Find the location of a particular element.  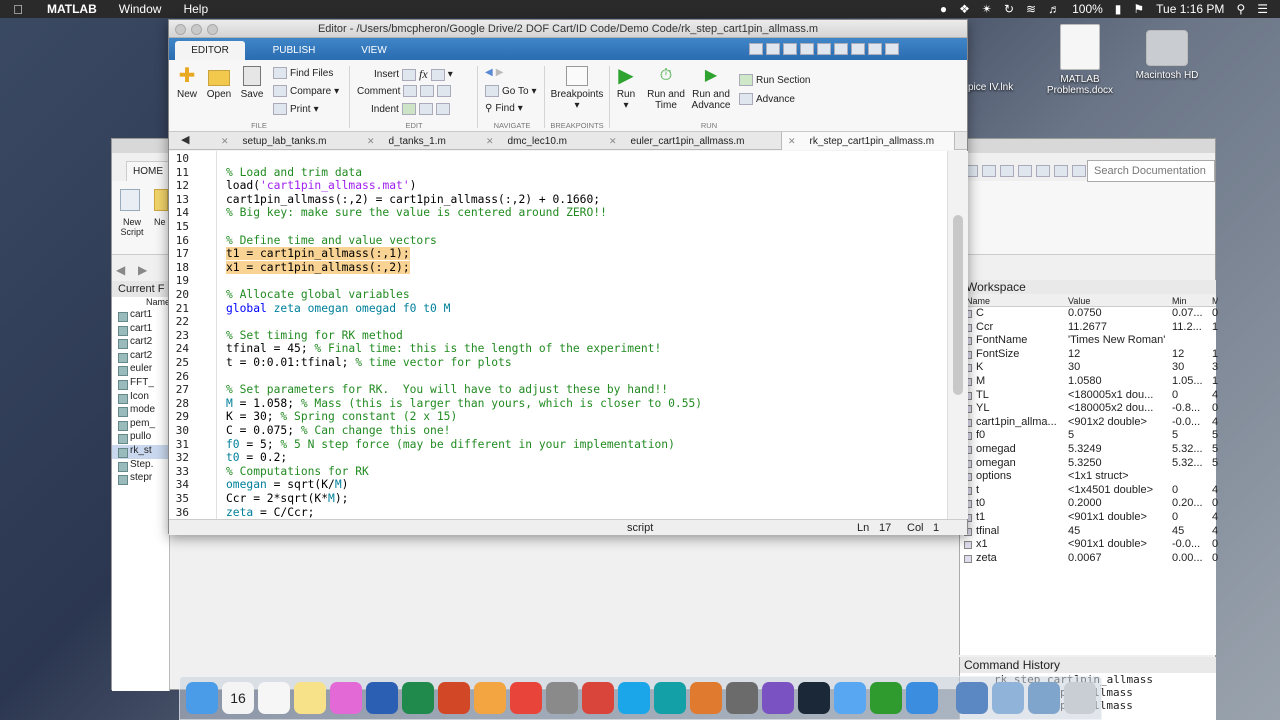

calculator-dock-icon is located at coordinates (742, 698).